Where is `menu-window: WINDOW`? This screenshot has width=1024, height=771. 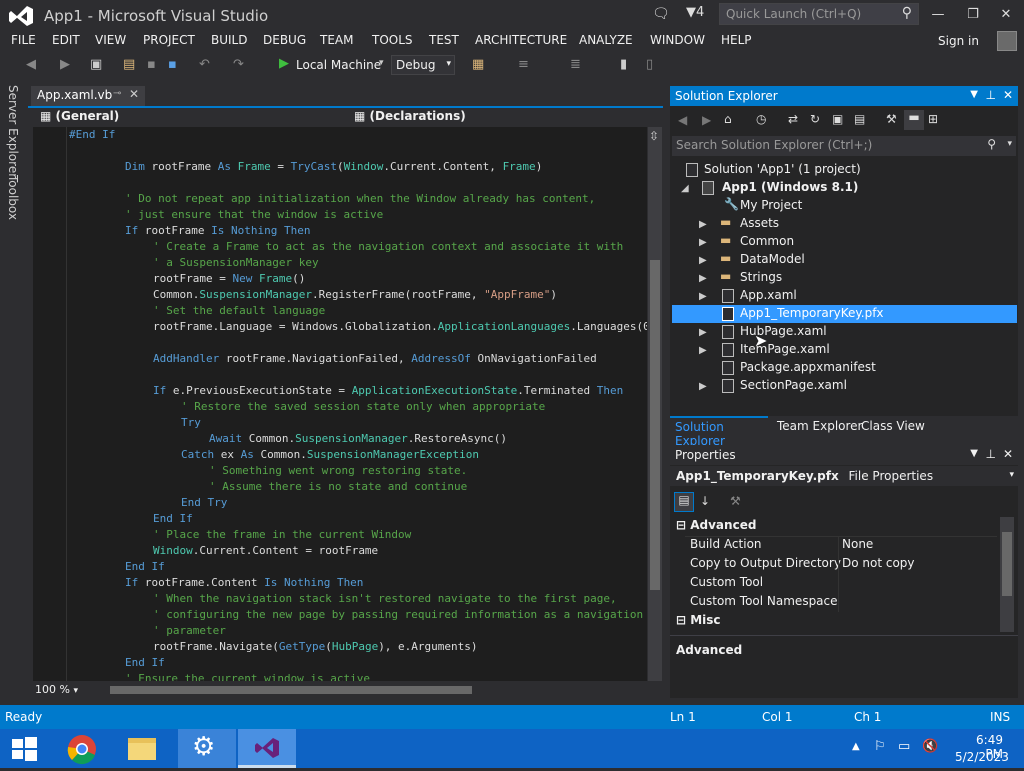
menu-window: WINDOW is located at coordinates (677, 40).